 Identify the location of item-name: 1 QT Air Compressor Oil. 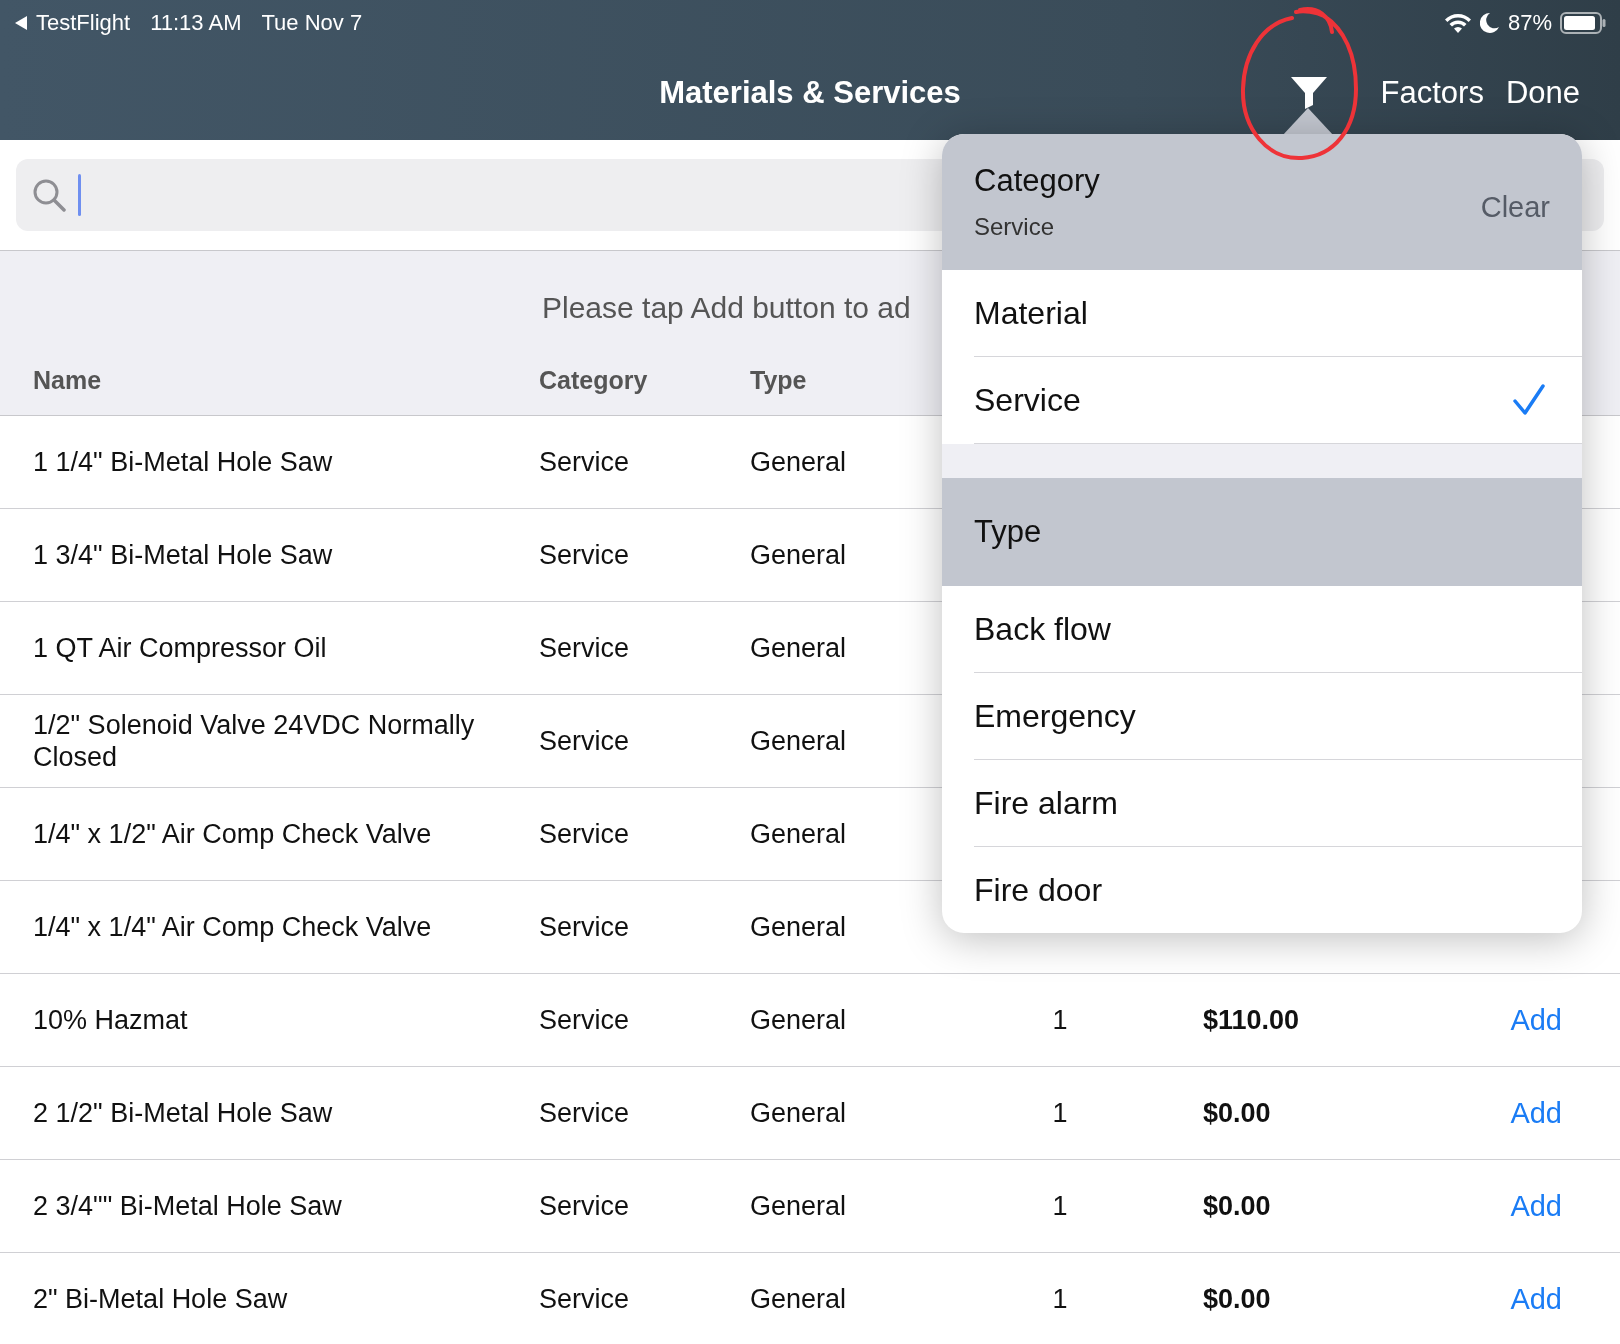
(180, 648).